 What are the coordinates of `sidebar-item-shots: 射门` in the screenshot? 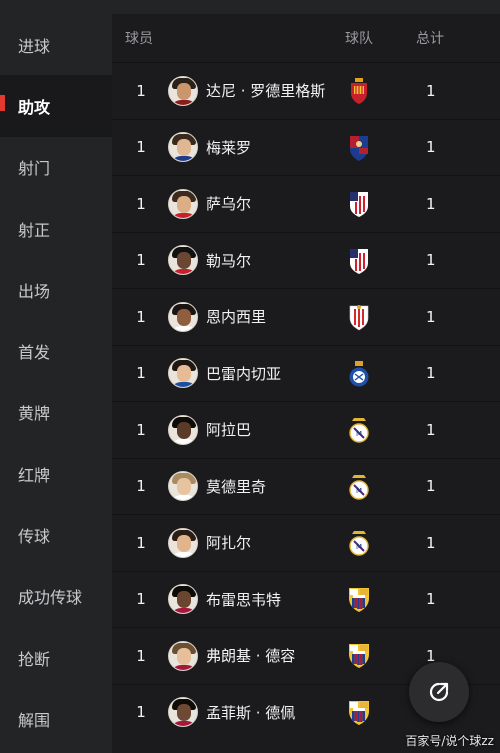 It's located at (56, 167).